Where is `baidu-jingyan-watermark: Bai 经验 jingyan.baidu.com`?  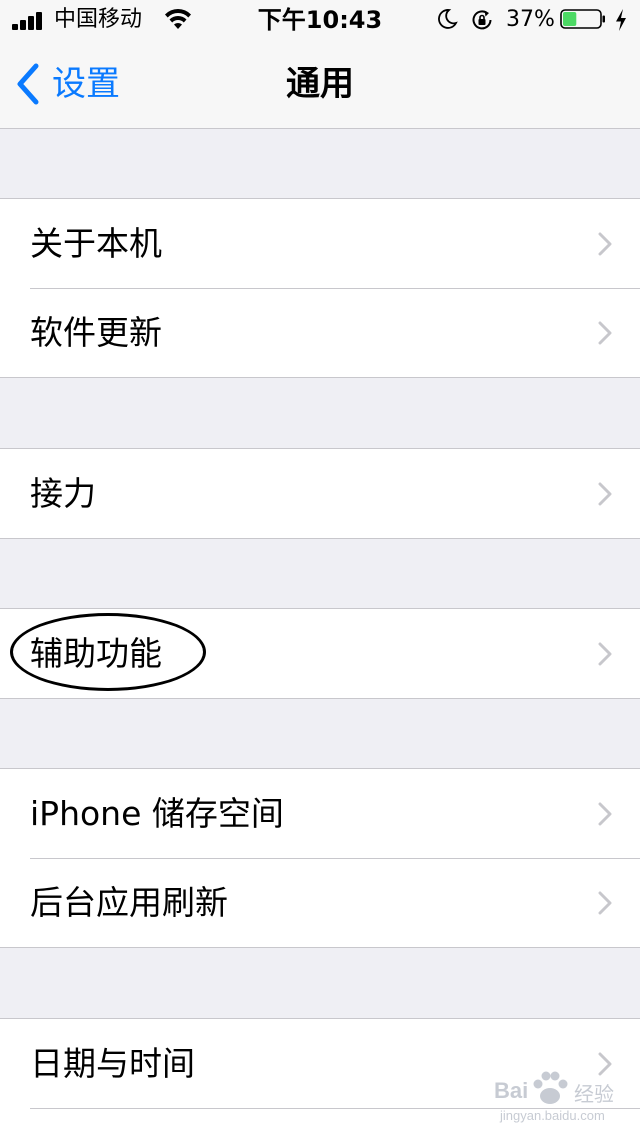
baidu-jingyan-watermark: Bai 经验 jingyan.baidu.com is located at coordinates (564, 1097).